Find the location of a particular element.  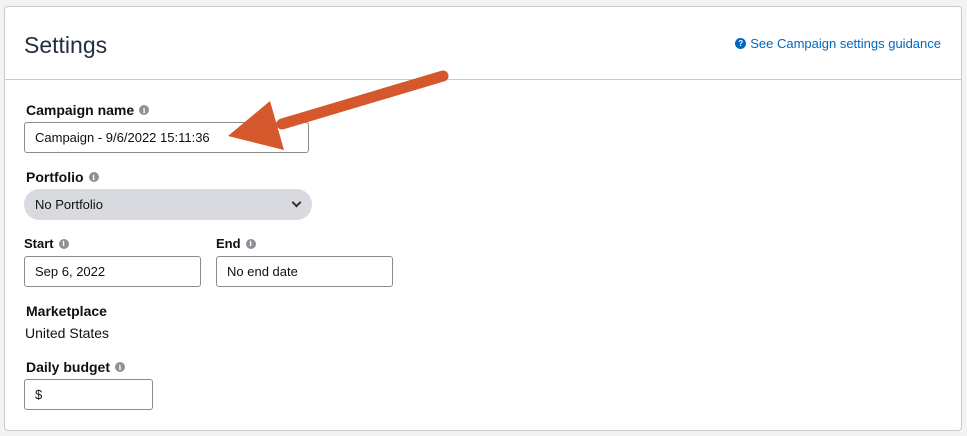

end-label: End i is located at coordinates (236, 243).